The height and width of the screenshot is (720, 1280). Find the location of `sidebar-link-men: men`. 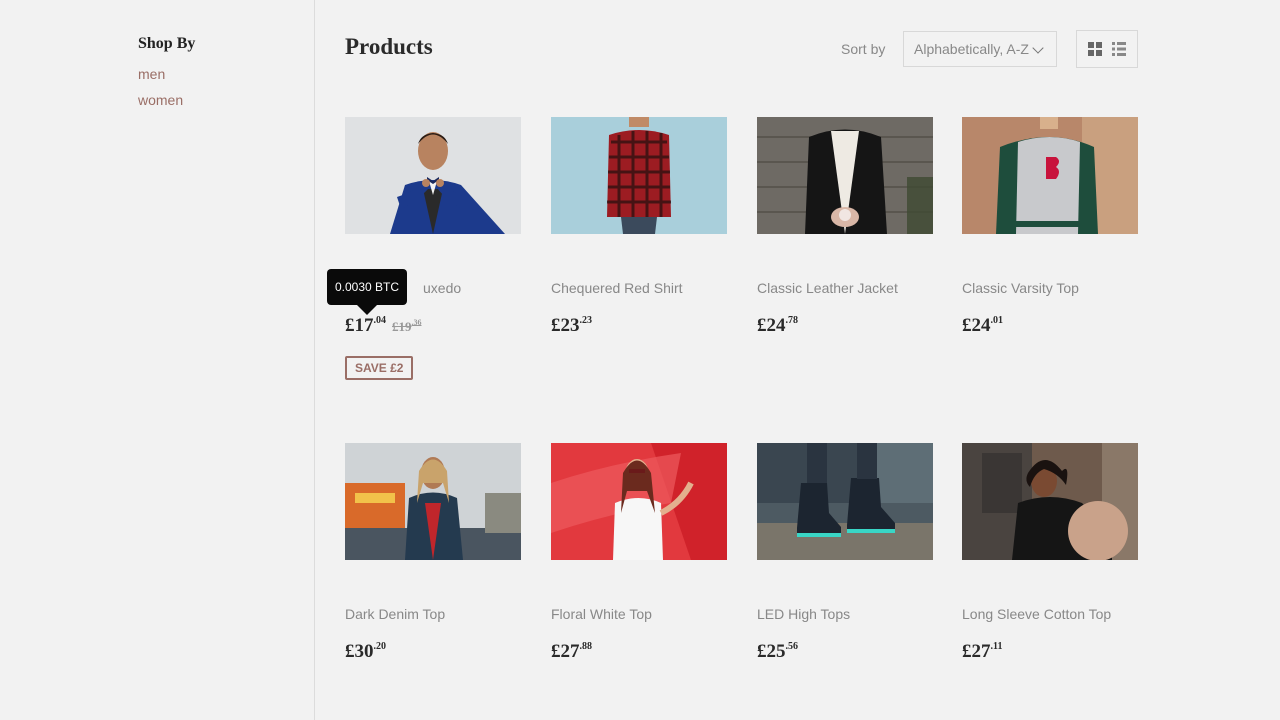

sidebar-link-men: men is located at coordinates (151, 74).